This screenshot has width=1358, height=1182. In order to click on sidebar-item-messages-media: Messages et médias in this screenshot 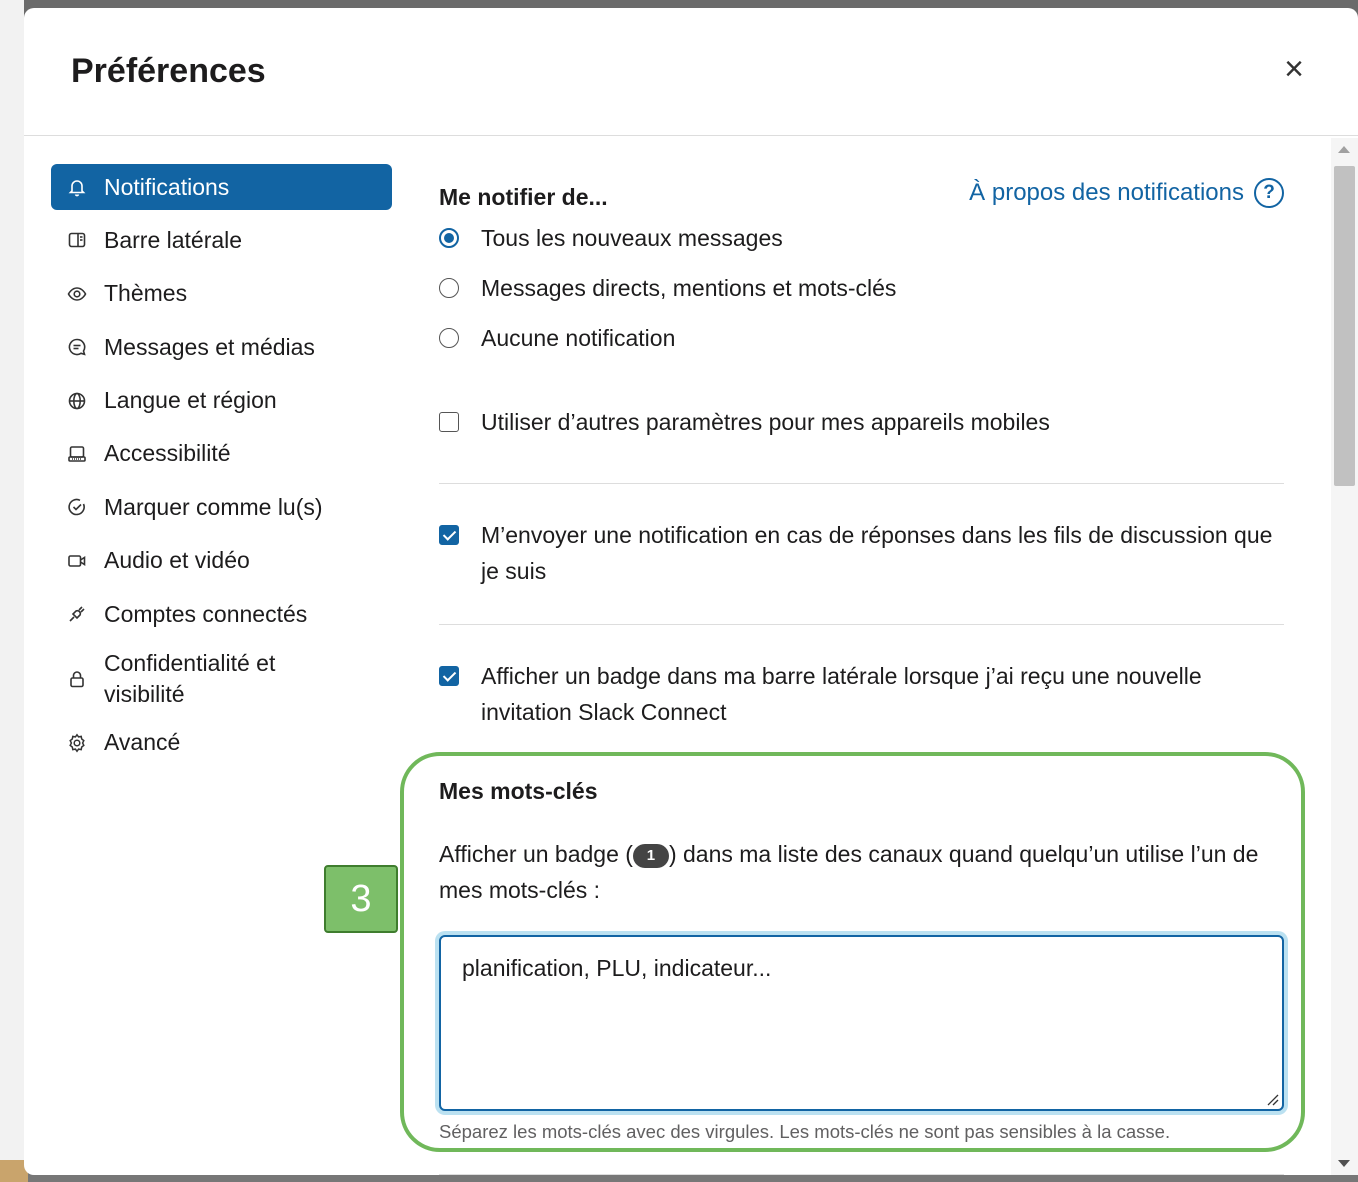, I will do `click(221, 347)`.